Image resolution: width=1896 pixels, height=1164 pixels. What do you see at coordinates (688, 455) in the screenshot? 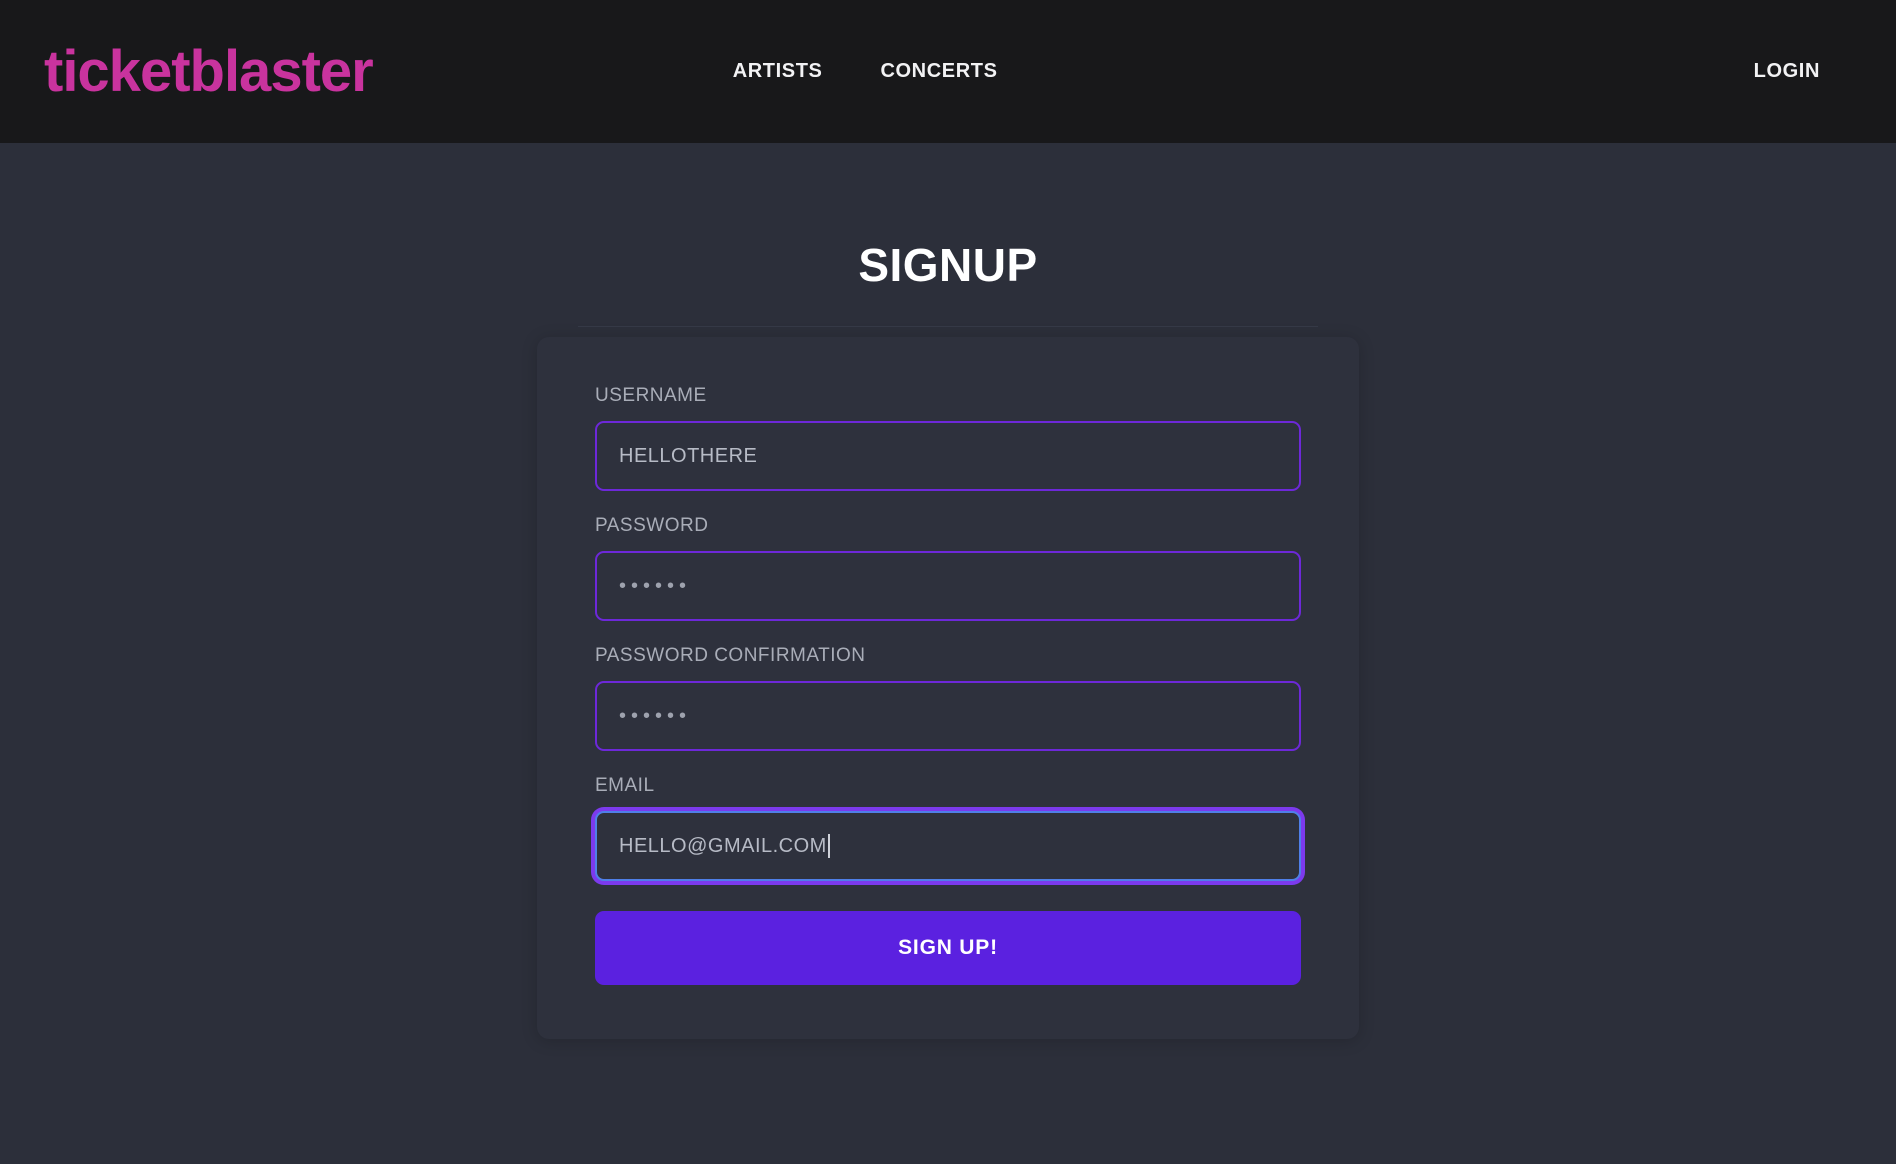
I see `username-input-value: HELLOTHERE` at bounding box center [688, 455].